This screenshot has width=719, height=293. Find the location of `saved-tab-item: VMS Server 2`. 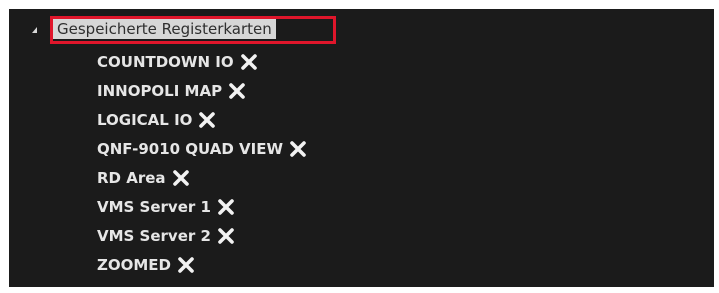

saved-tab-item: VMS Server 2 is located at coordinates (202, 235).